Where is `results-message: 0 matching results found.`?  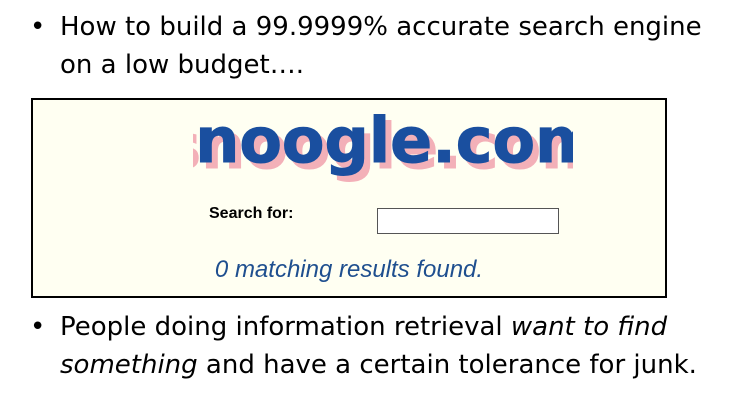 results-message: 0 matching results found. is located at coordinates (349, 269).